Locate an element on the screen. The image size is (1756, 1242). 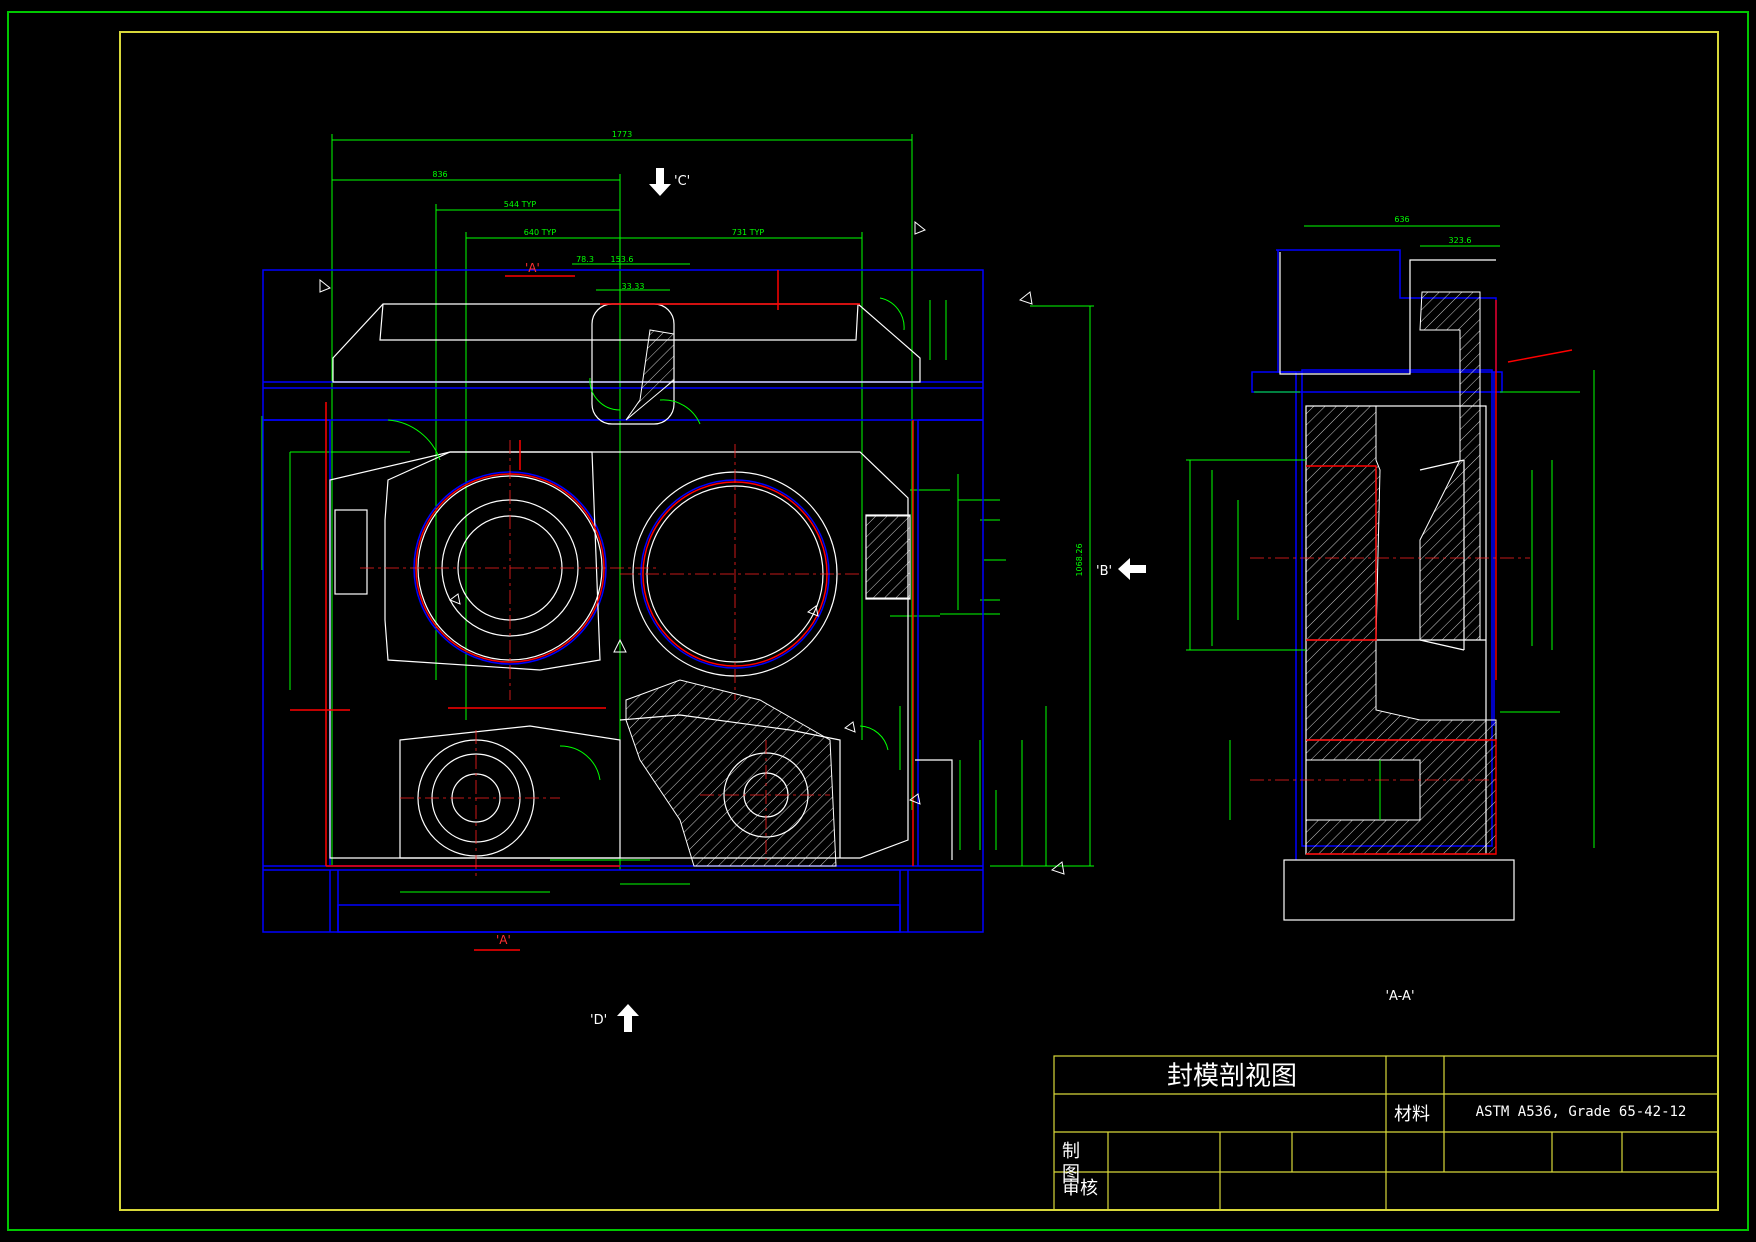
drawing-title: 封模剖视图 is located at coordinates (1232, 1077).